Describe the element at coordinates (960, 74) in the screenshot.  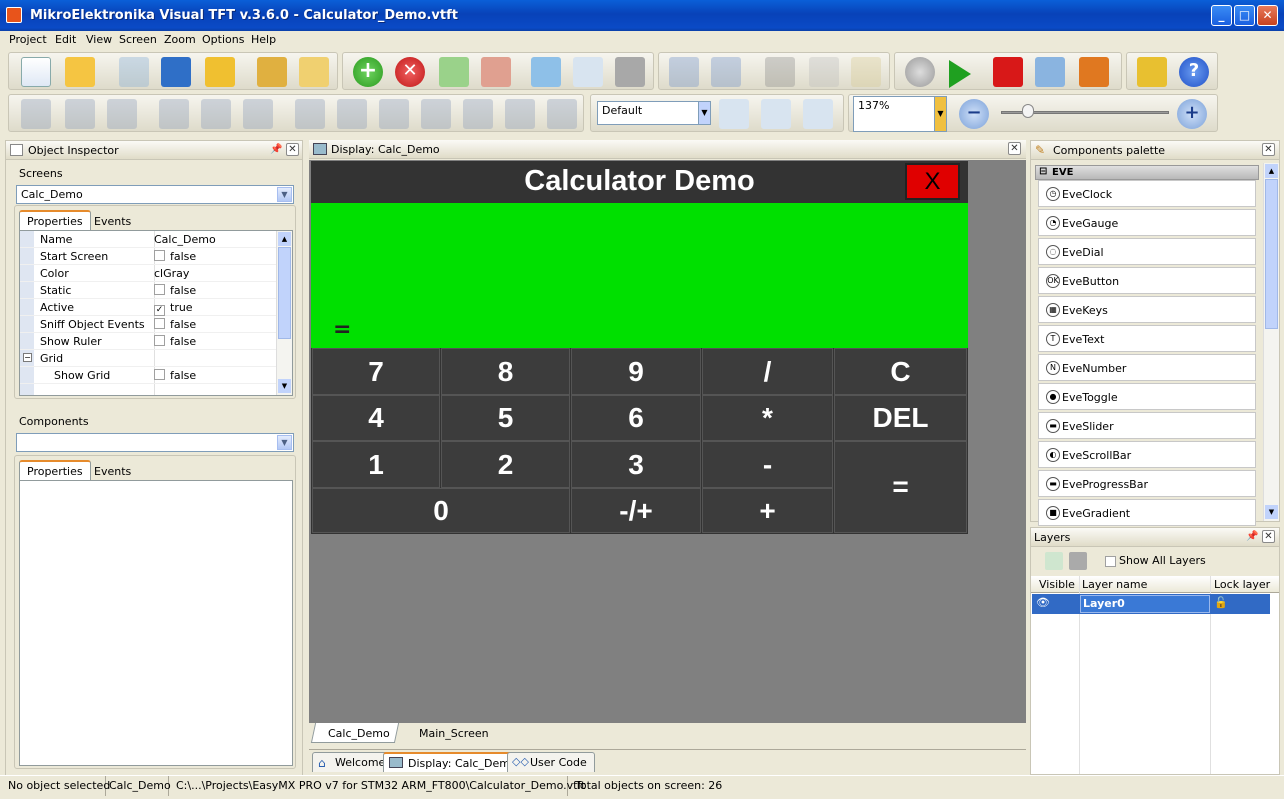
I see `run-icon` at that location.